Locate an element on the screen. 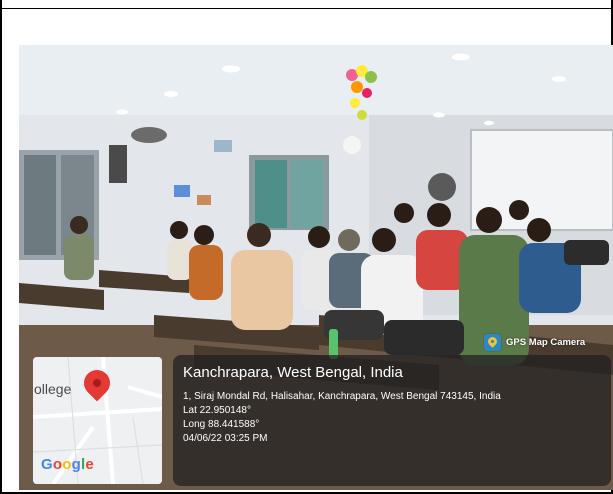 This screenshot has height=494, width=613. gps-map-camera-icon is located at coordinates (492, 342).